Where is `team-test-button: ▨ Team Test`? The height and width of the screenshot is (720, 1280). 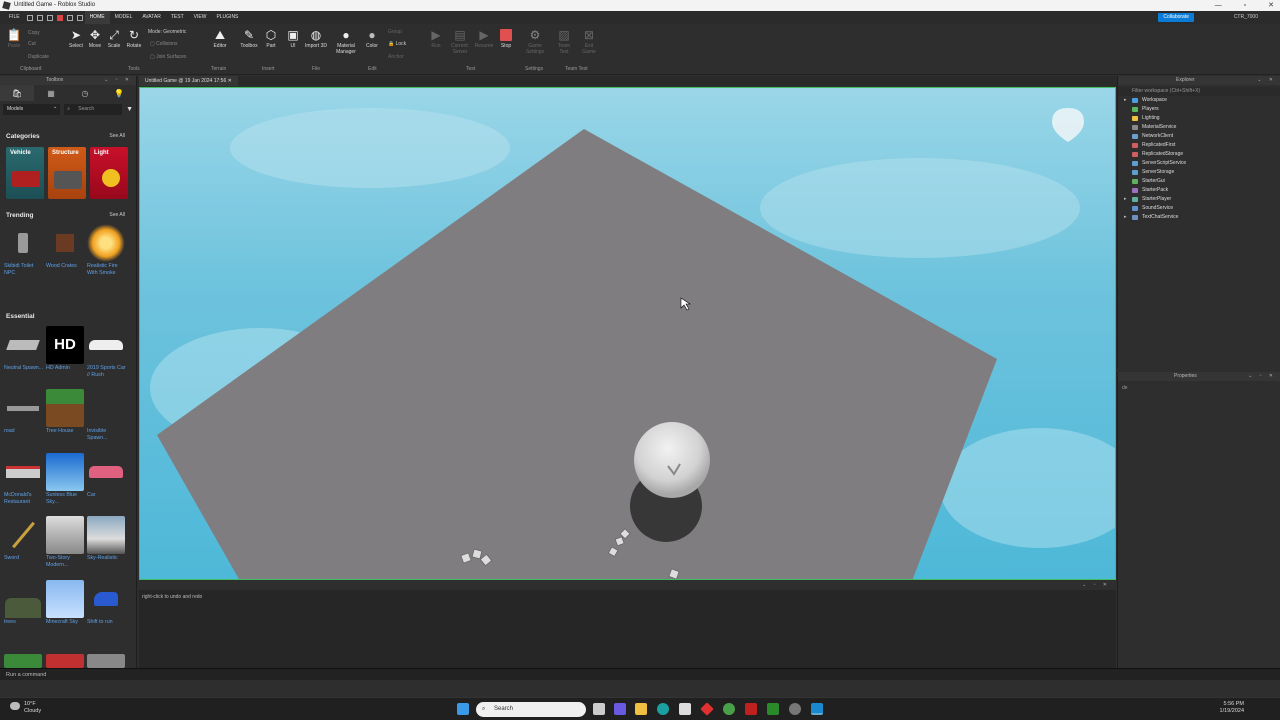 team-test-button: ▨ Team Test is located at coordinates (564, 41).